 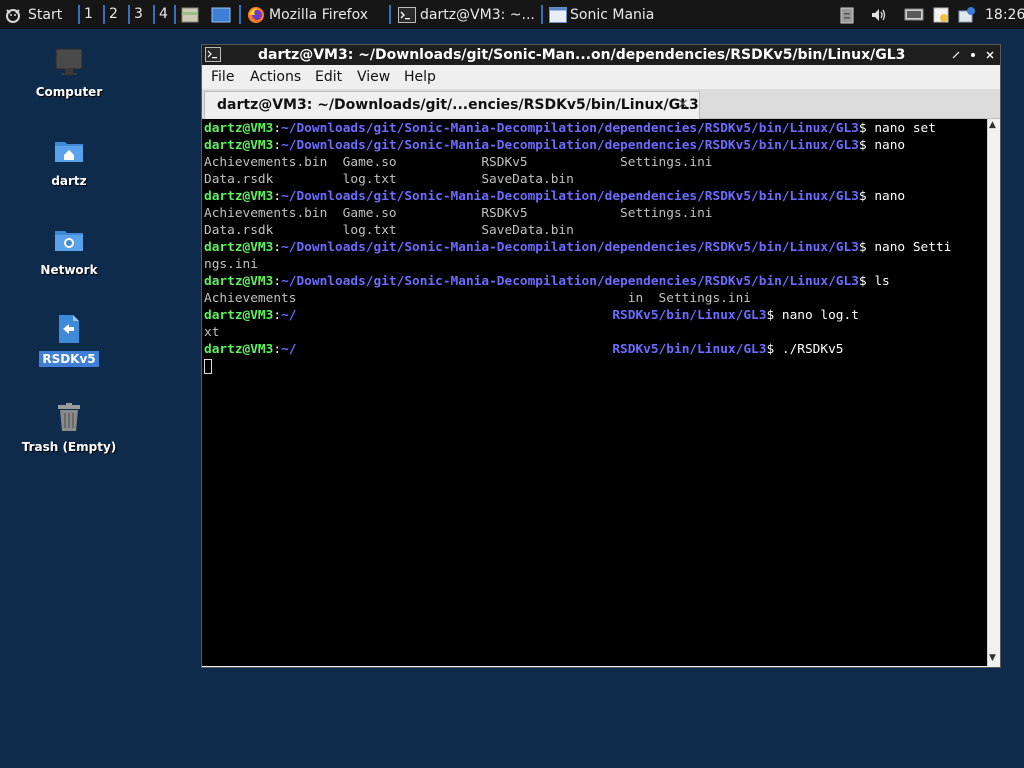 I want to click on task-label: Mozilla Firefox, so click(x=319, y=14).